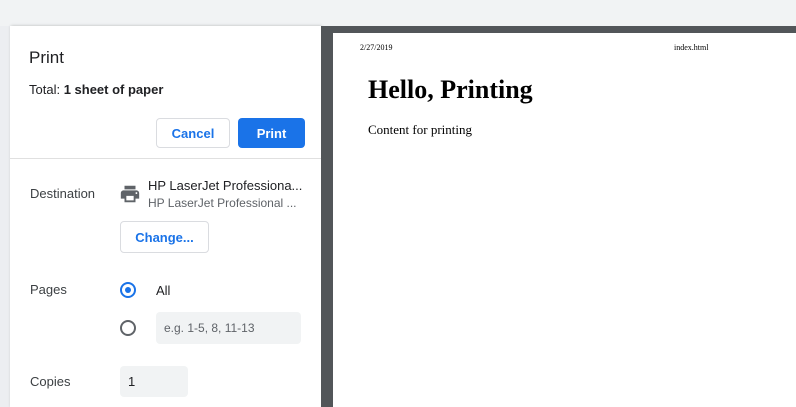 The height and width of the screenshot is (407, 796). Describe the element at coordinates (271, 133) in the screenshot. I see `print-button: Print` at that location.